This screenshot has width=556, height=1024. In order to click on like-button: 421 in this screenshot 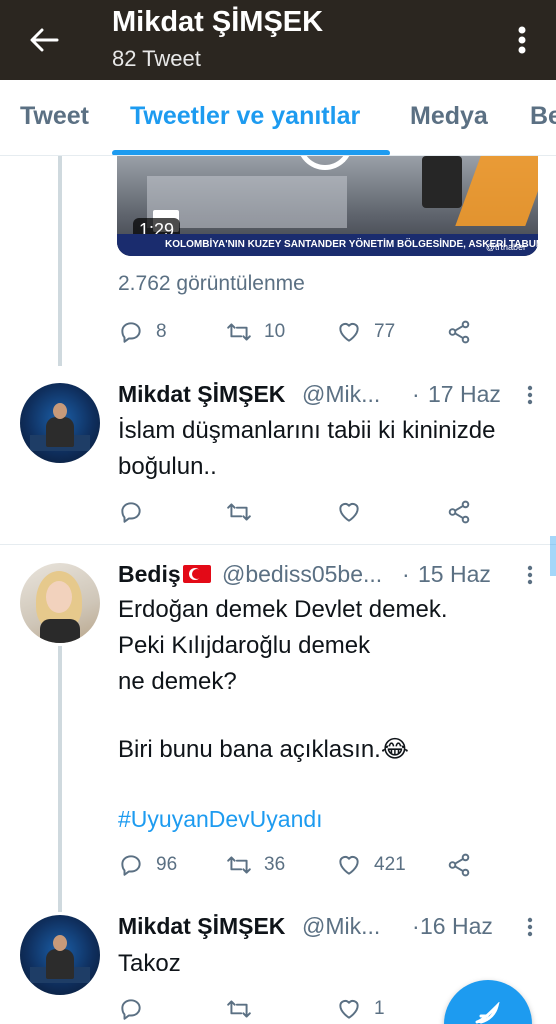, I will do `click(371, 865)`.